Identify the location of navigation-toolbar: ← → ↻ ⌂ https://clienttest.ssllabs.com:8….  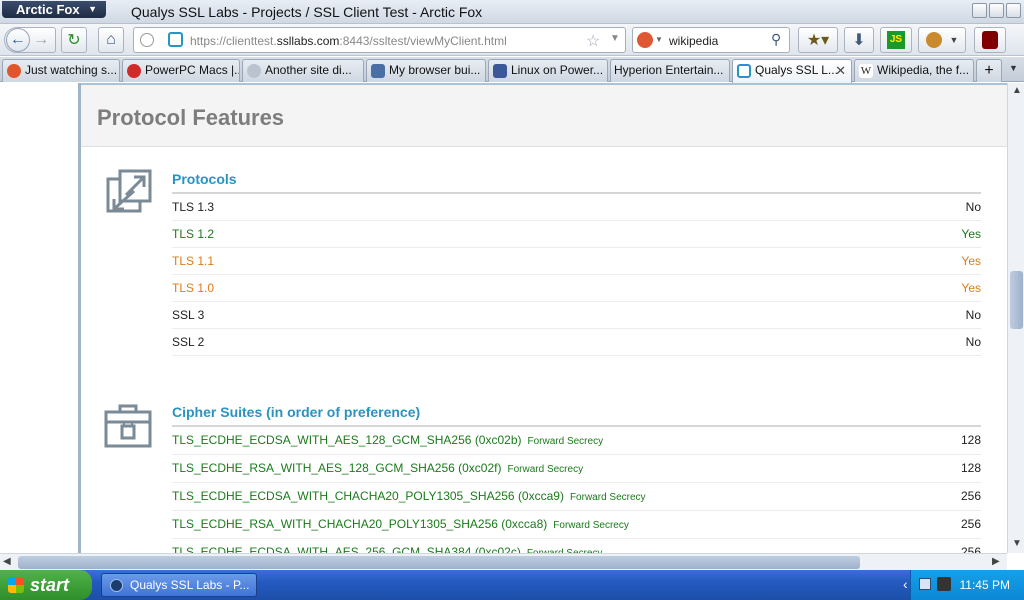
(512, 40).